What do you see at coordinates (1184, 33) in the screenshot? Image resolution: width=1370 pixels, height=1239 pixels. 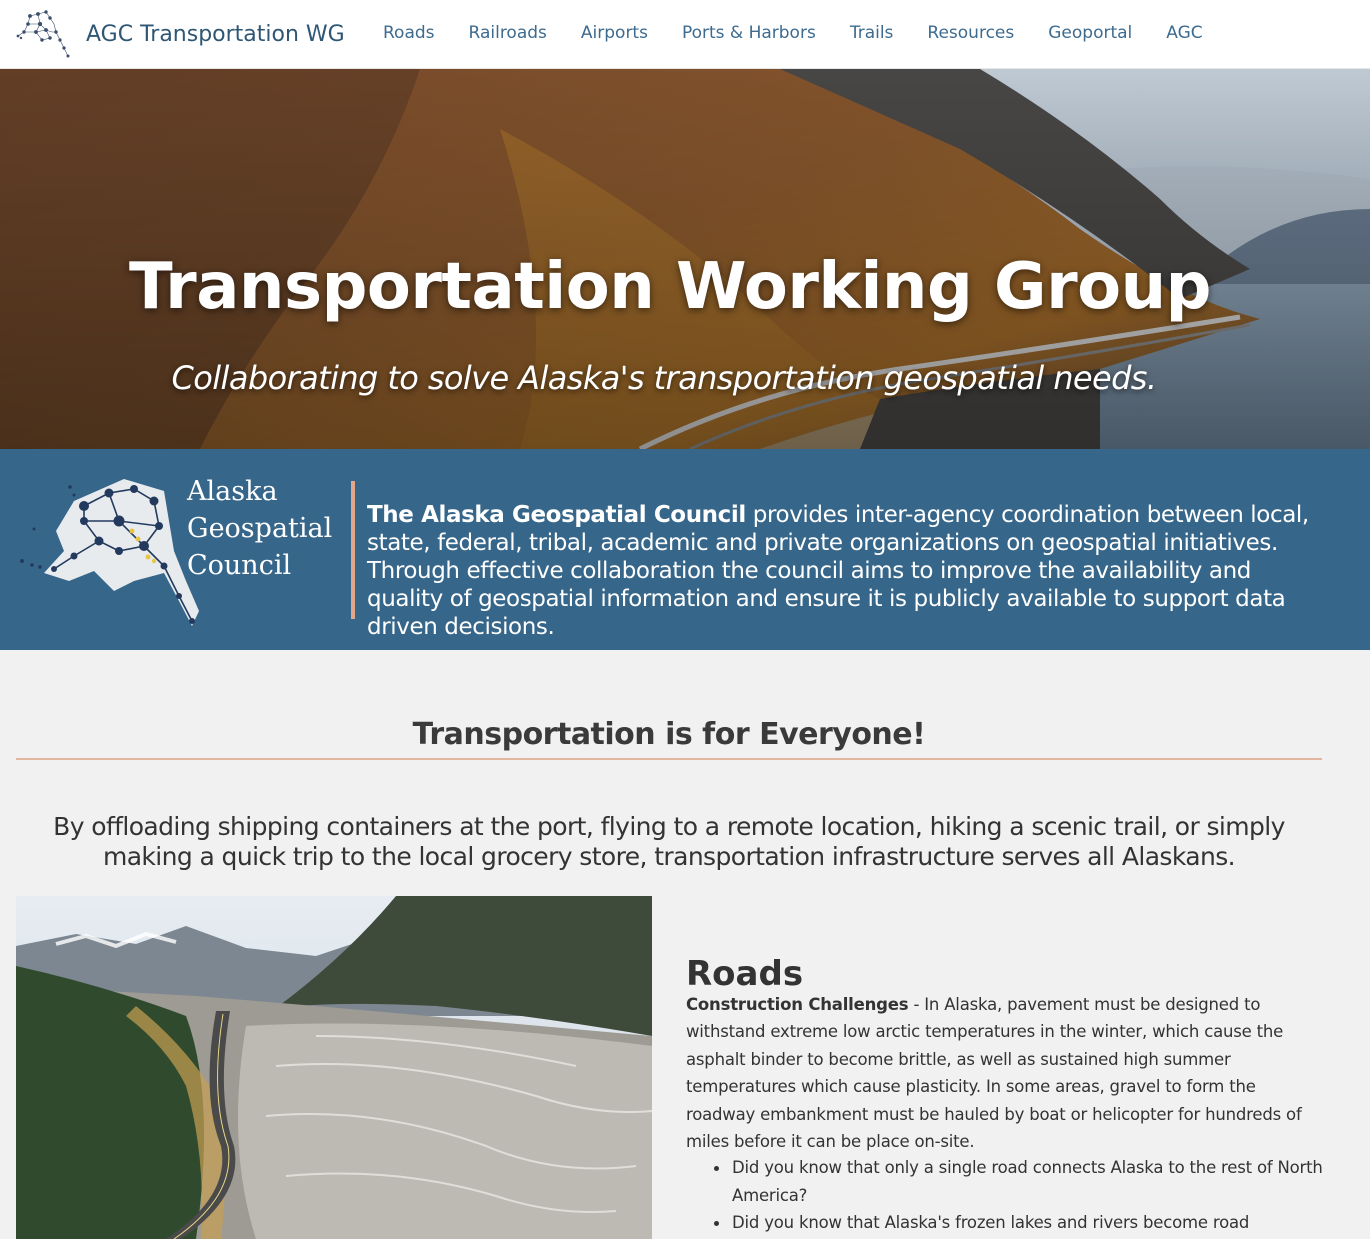 I see `nav-link-agc: AGC` at bounding box center [1184, 33].